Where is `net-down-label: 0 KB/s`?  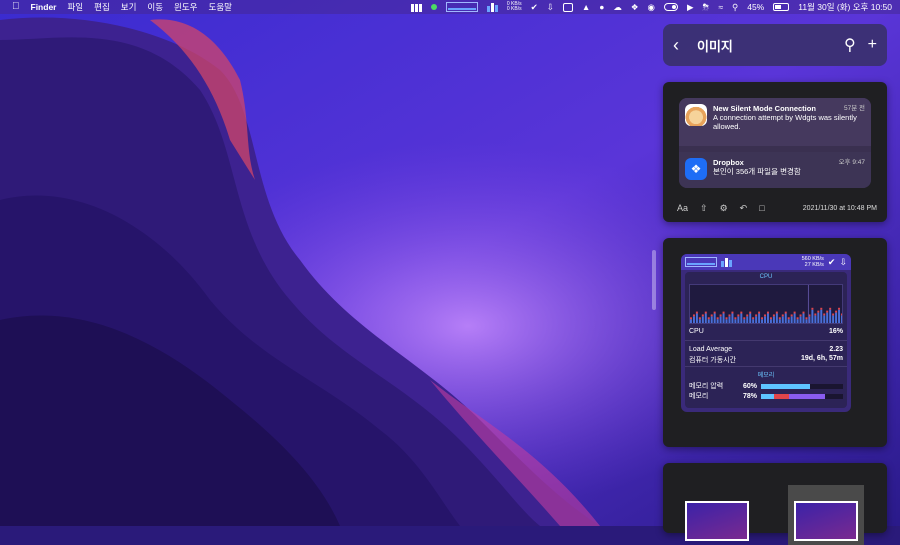 net-down-label: 0 KB/s is located at coordinates (514, 9).